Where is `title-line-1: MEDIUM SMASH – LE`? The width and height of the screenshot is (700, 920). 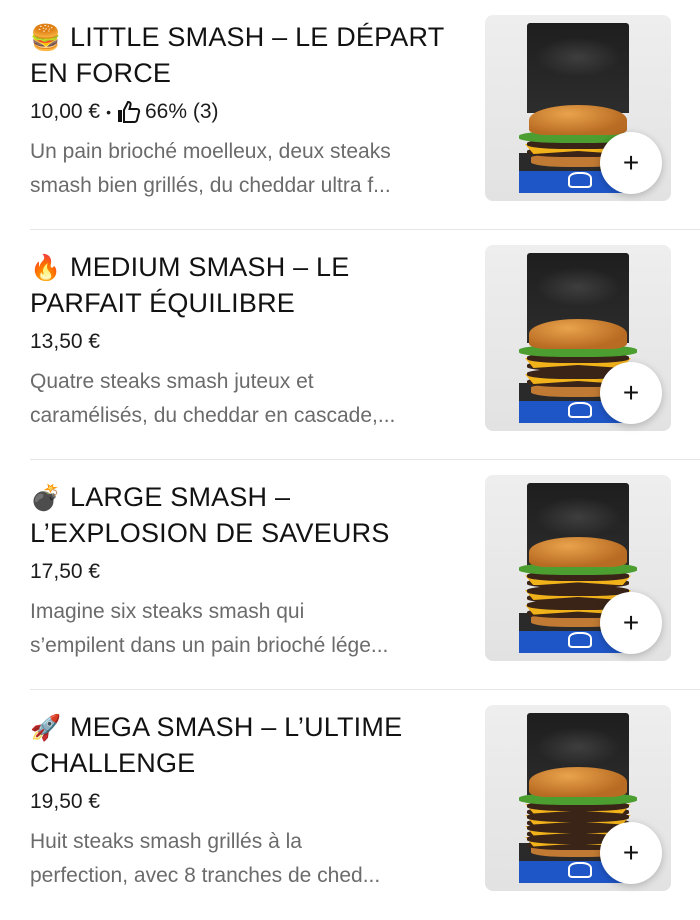 title-line-1: MEDIUM SMASH – LE is located at coordinates (210, 267).